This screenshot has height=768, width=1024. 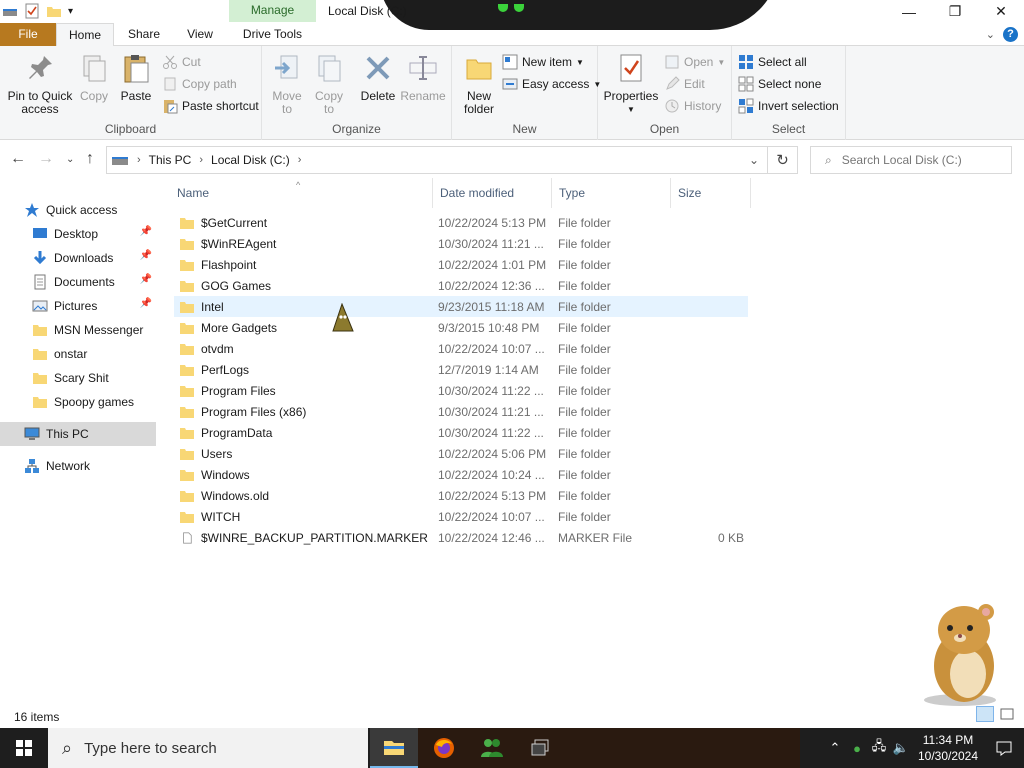 What do you see at coordinates (78, 282) in the screenshot?
I see `sidebar-item-documents: Documents 📌` at bounding box center [78, 282].